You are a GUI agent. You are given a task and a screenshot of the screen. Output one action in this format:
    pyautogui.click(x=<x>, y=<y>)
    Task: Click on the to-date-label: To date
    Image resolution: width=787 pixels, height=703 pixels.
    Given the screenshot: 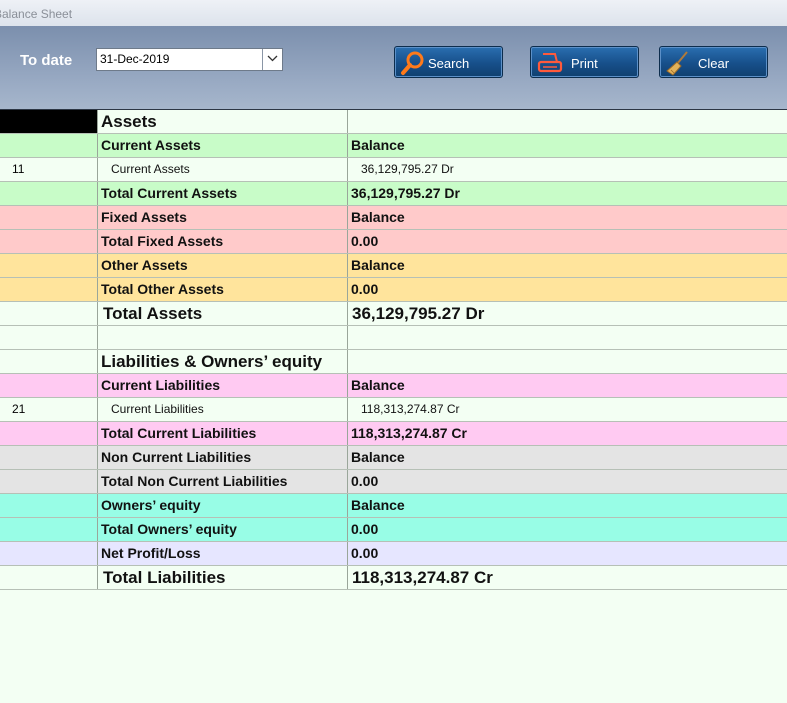 What is the action you would take?
    pyautogui.click(x=46, y=60)
    